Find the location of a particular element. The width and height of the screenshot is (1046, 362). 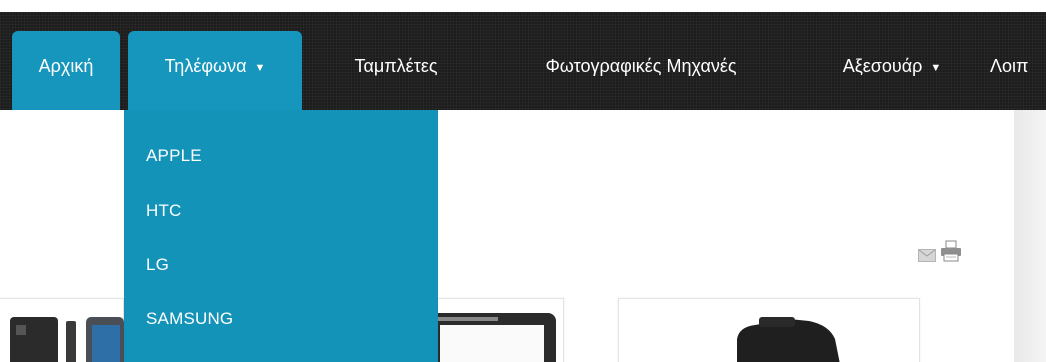

top-strip is located at coordinates (523, 6).